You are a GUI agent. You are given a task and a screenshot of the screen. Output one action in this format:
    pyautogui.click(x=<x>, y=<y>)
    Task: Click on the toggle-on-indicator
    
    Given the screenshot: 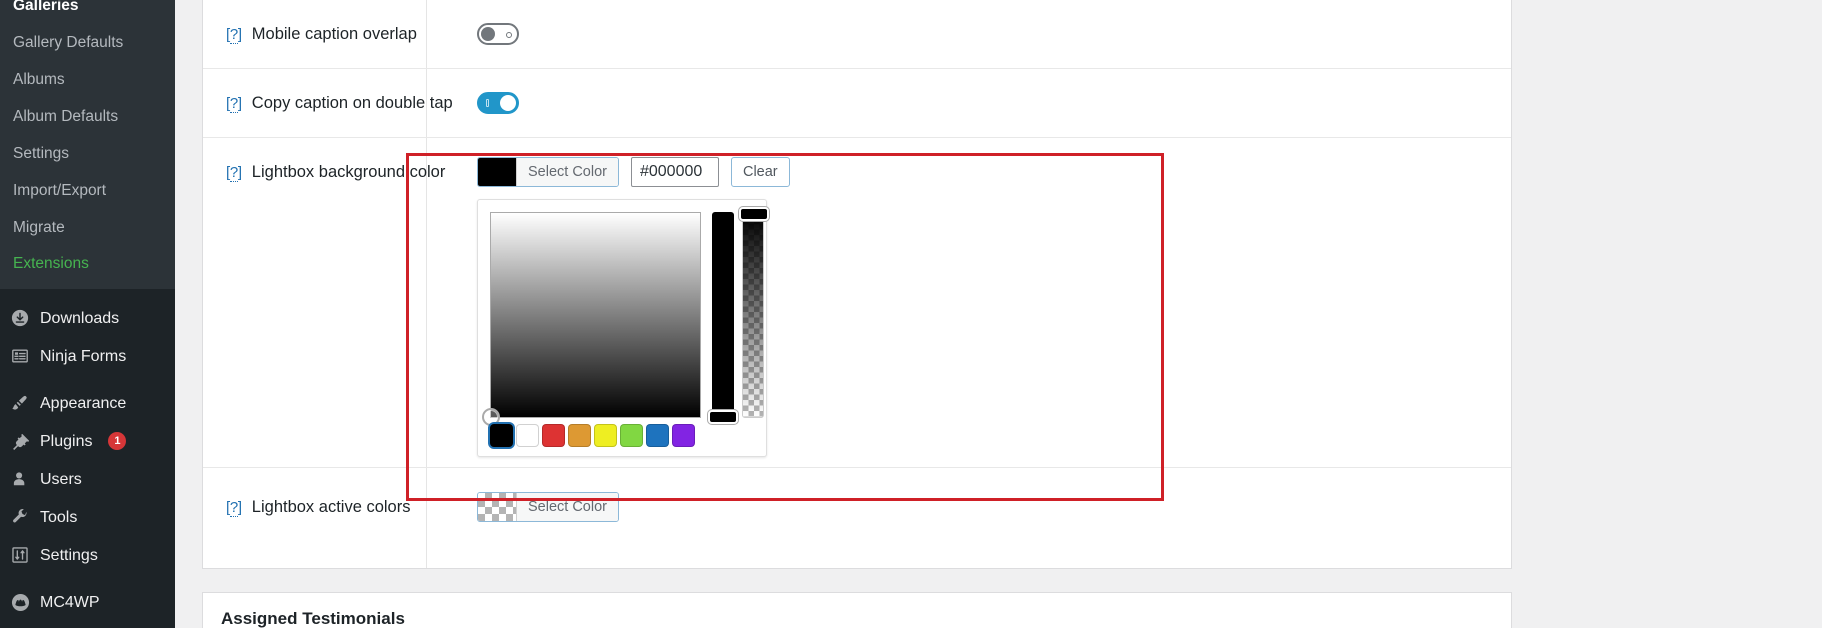 What is the action you would take?
    pyautogui.click(x=487, y=103)
    